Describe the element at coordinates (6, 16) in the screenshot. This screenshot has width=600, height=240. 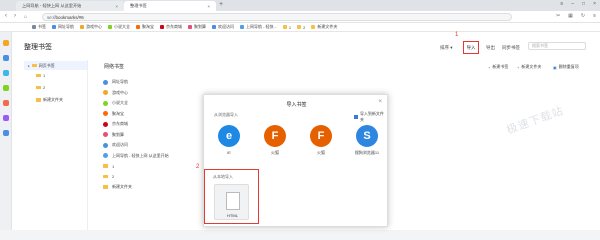
I see `back-icon: ‹` at that location.